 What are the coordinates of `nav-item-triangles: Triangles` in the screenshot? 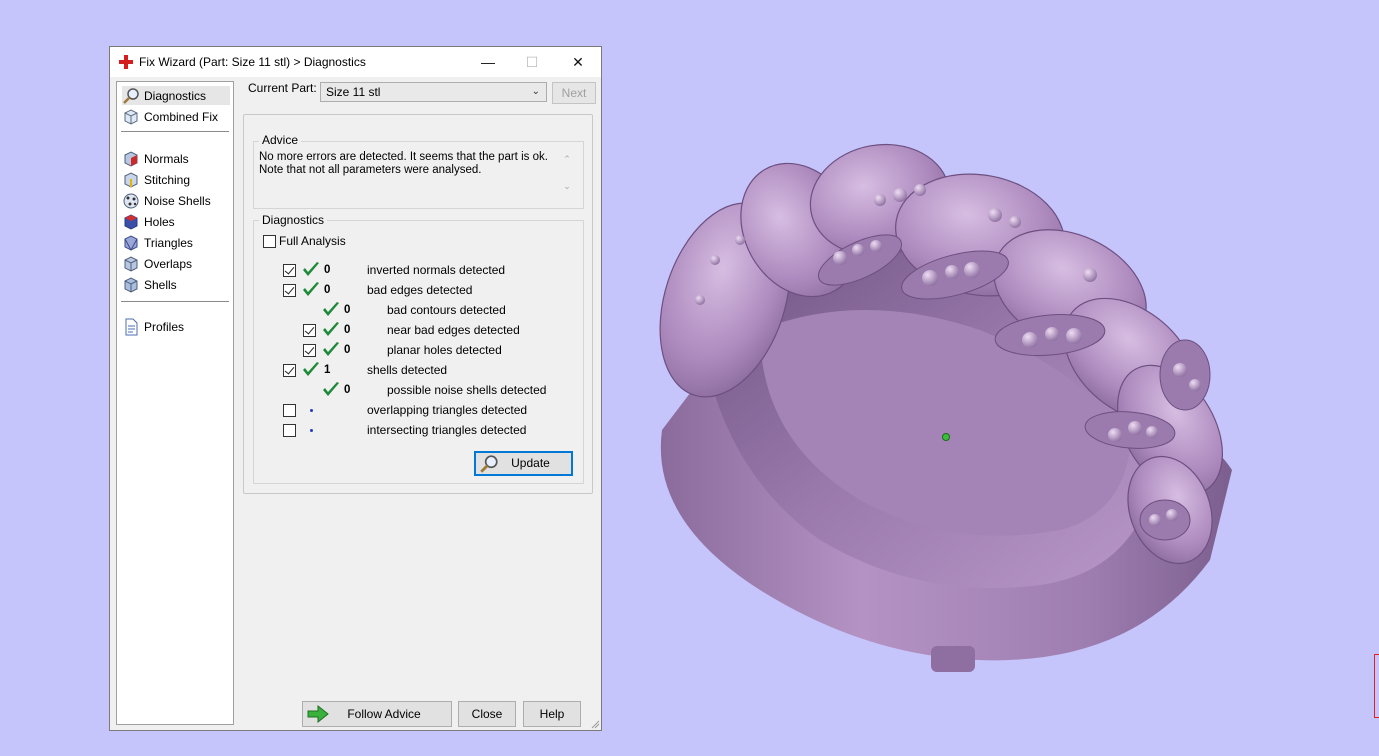 It's located at (176, 242).